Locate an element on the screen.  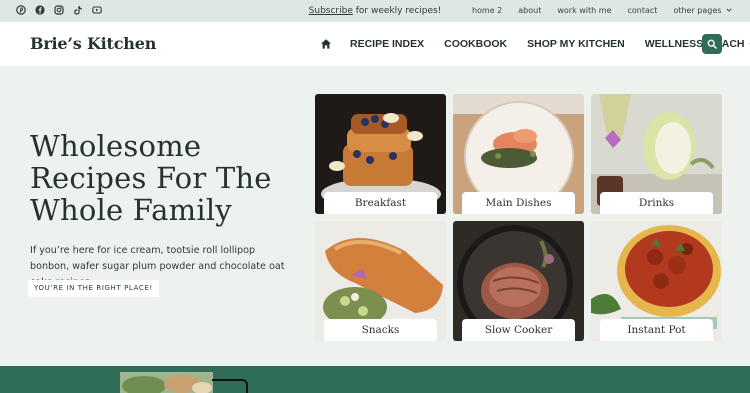
facebook-icon is located at coordinates (40, 10).